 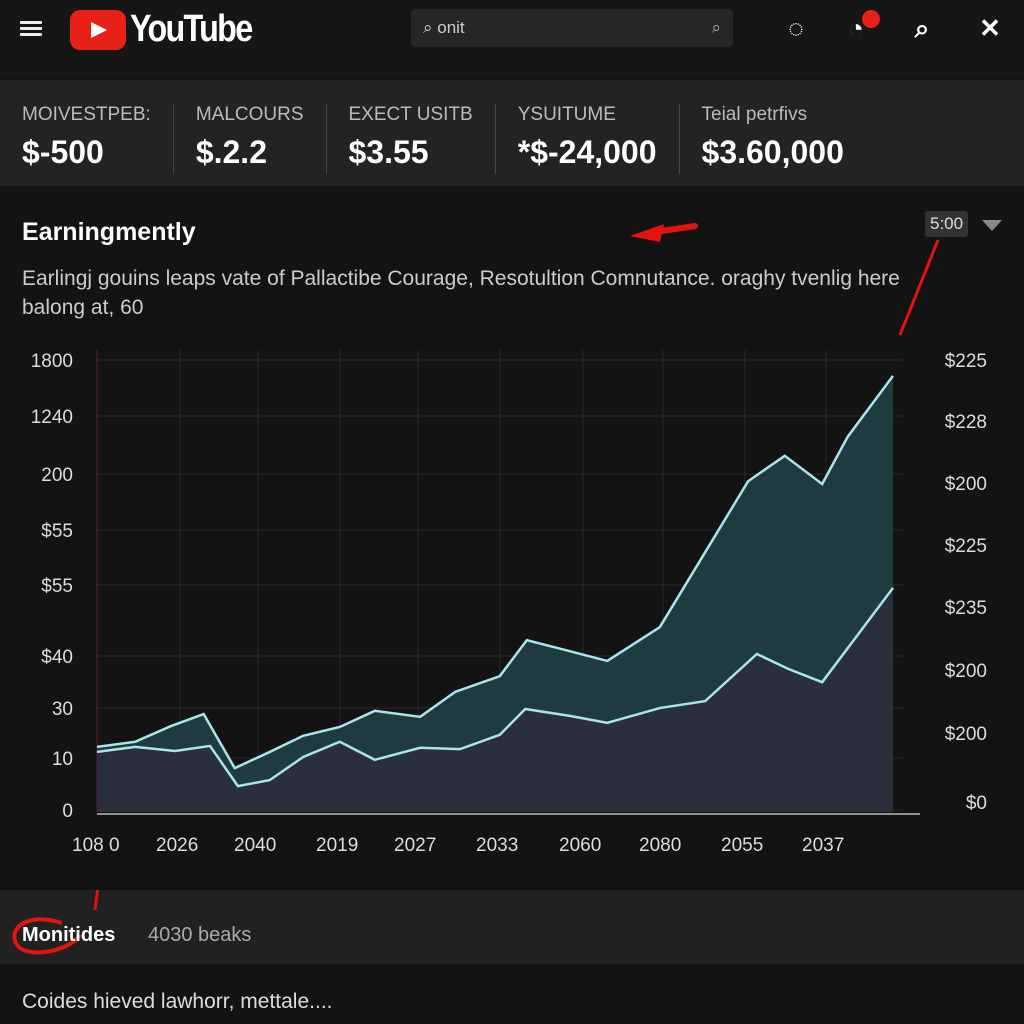 What do you see at coordinates (337, 845) in the screenshot?
I see `x-tick-label: 2019` at bounding box center [337, 845].